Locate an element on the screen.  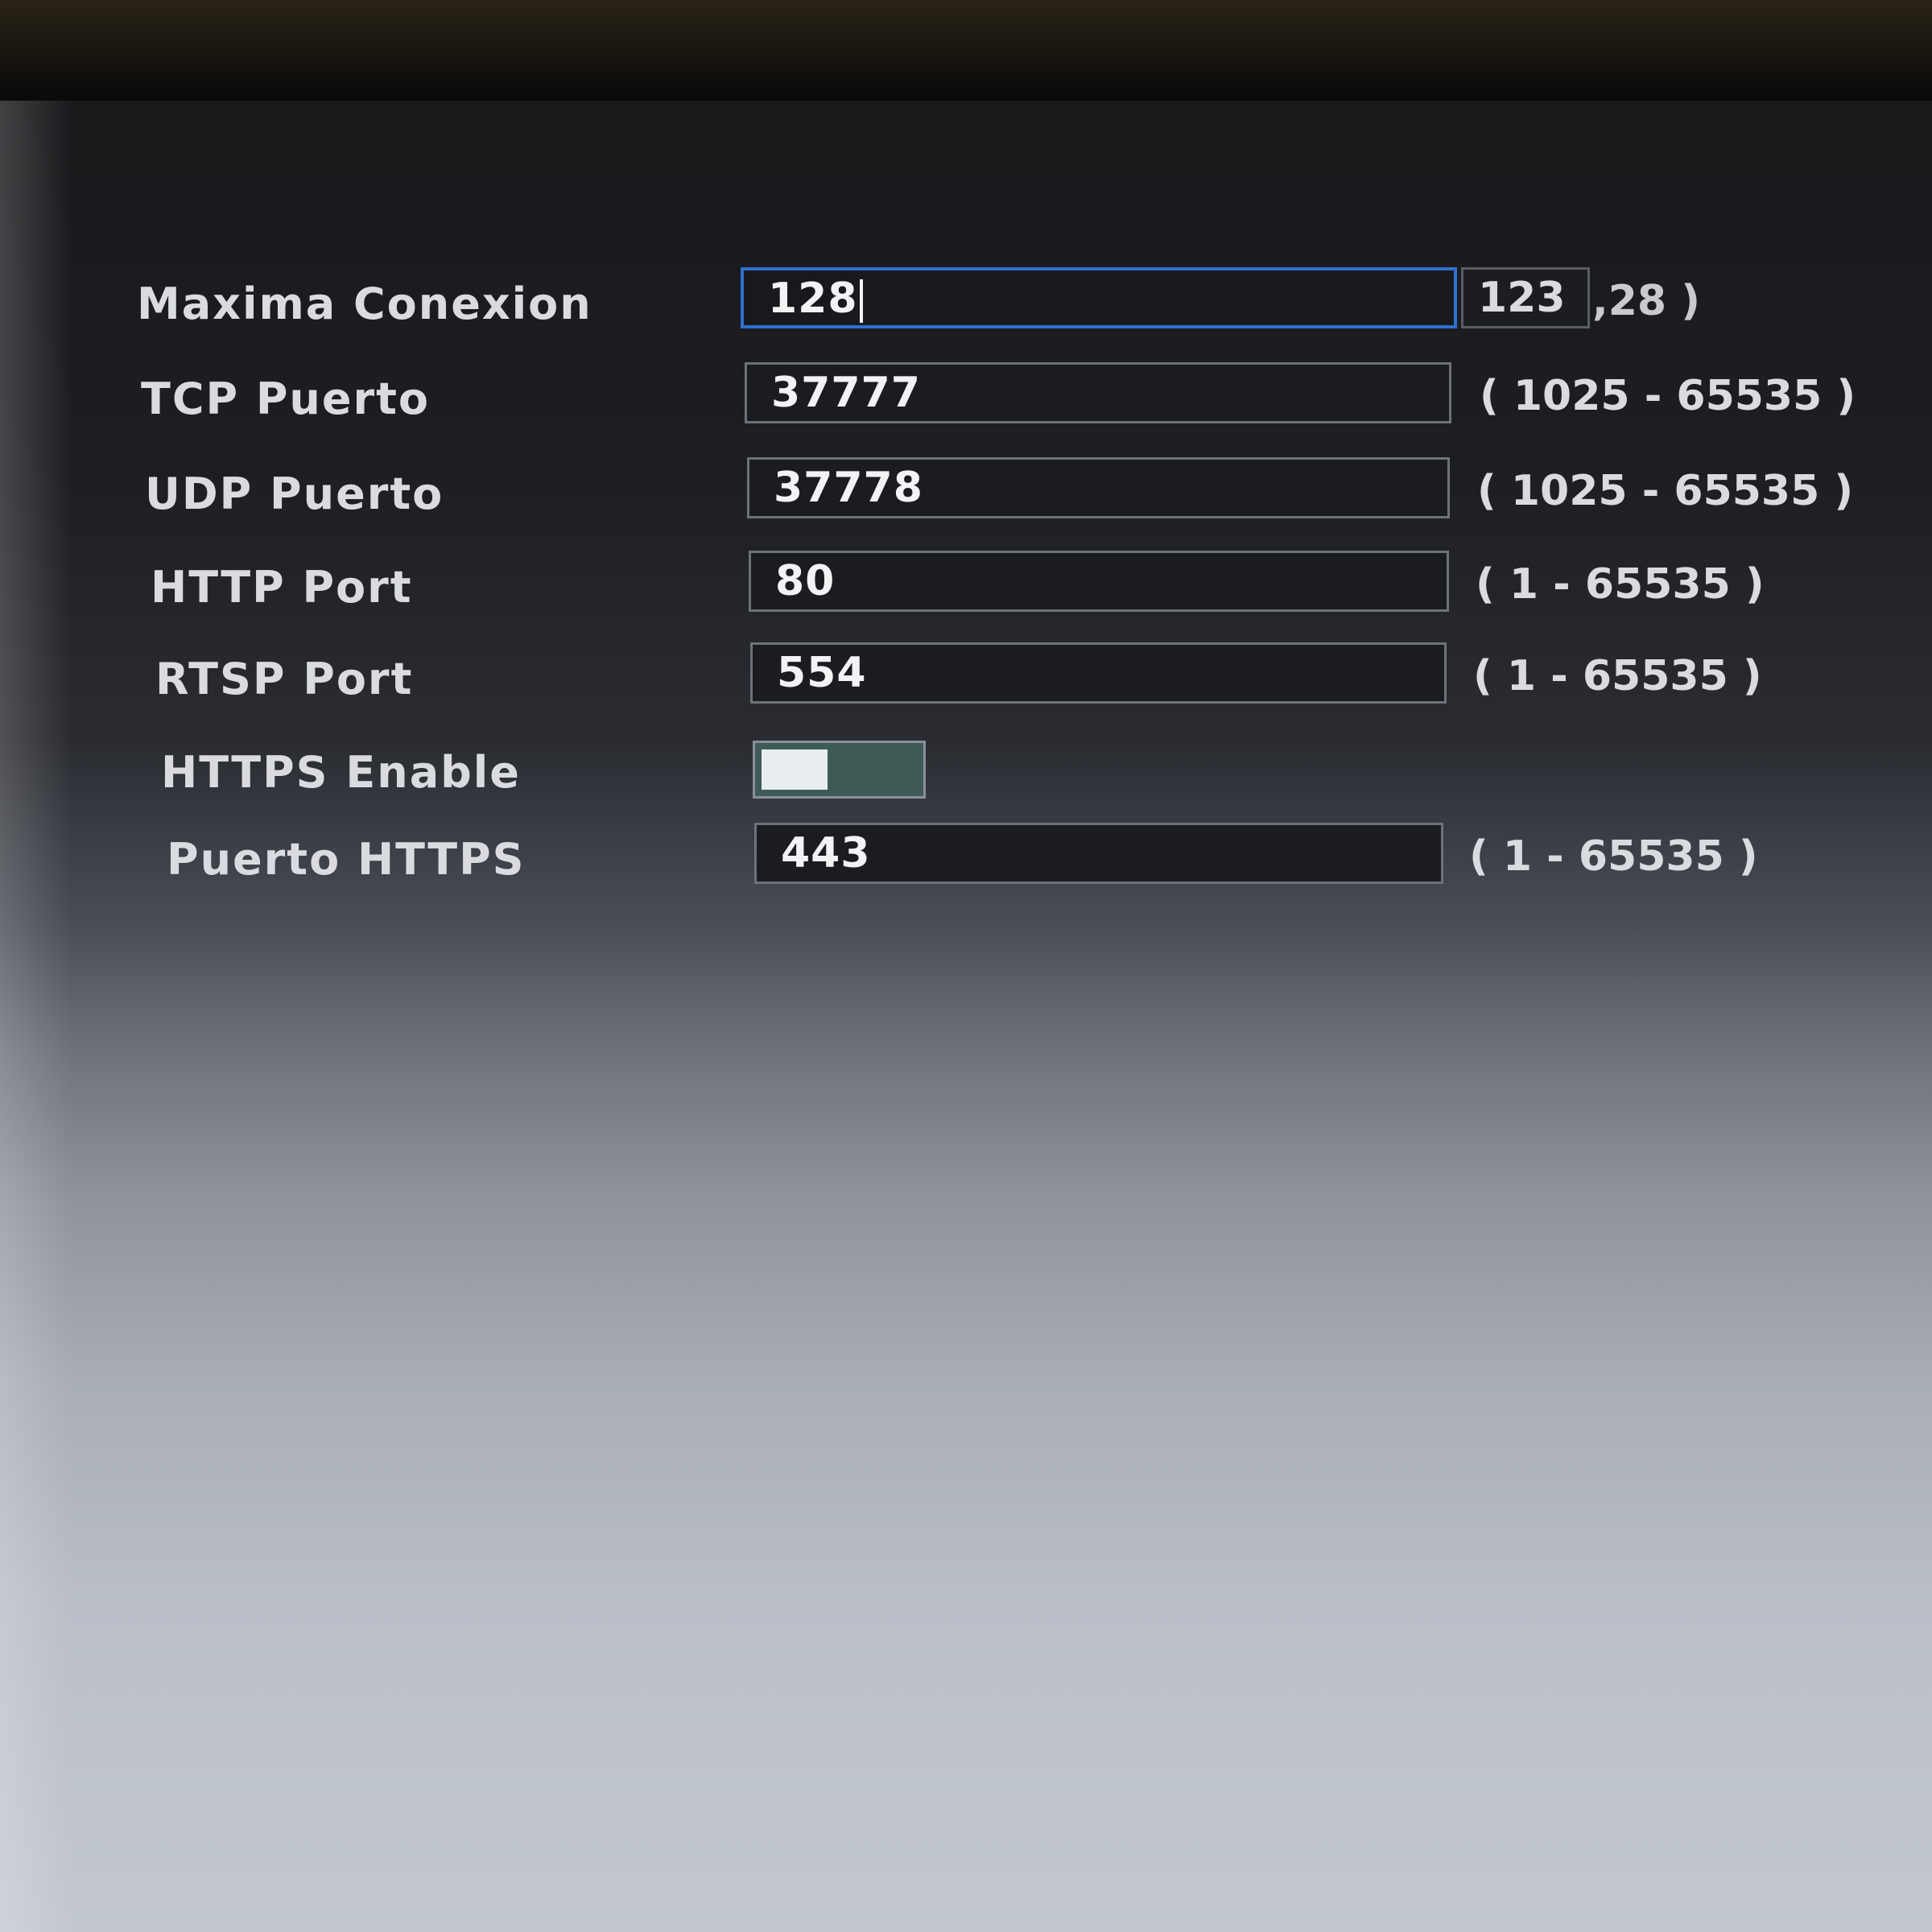
tcp-port-range: ( 1025 - 65535 ) is located at coordinates (1668, 396).